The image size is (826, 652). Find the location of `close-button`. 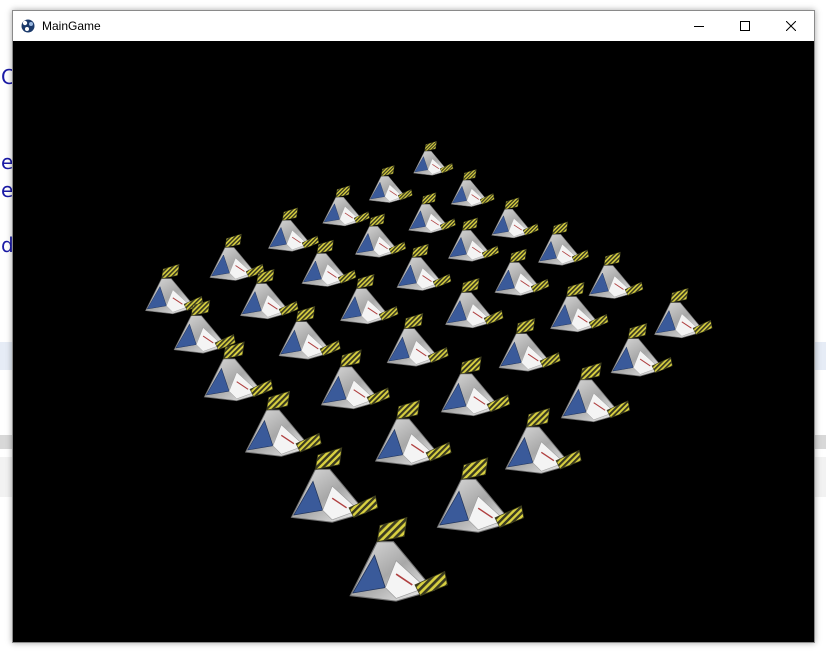

close-button is located at coordinates (791, 26).